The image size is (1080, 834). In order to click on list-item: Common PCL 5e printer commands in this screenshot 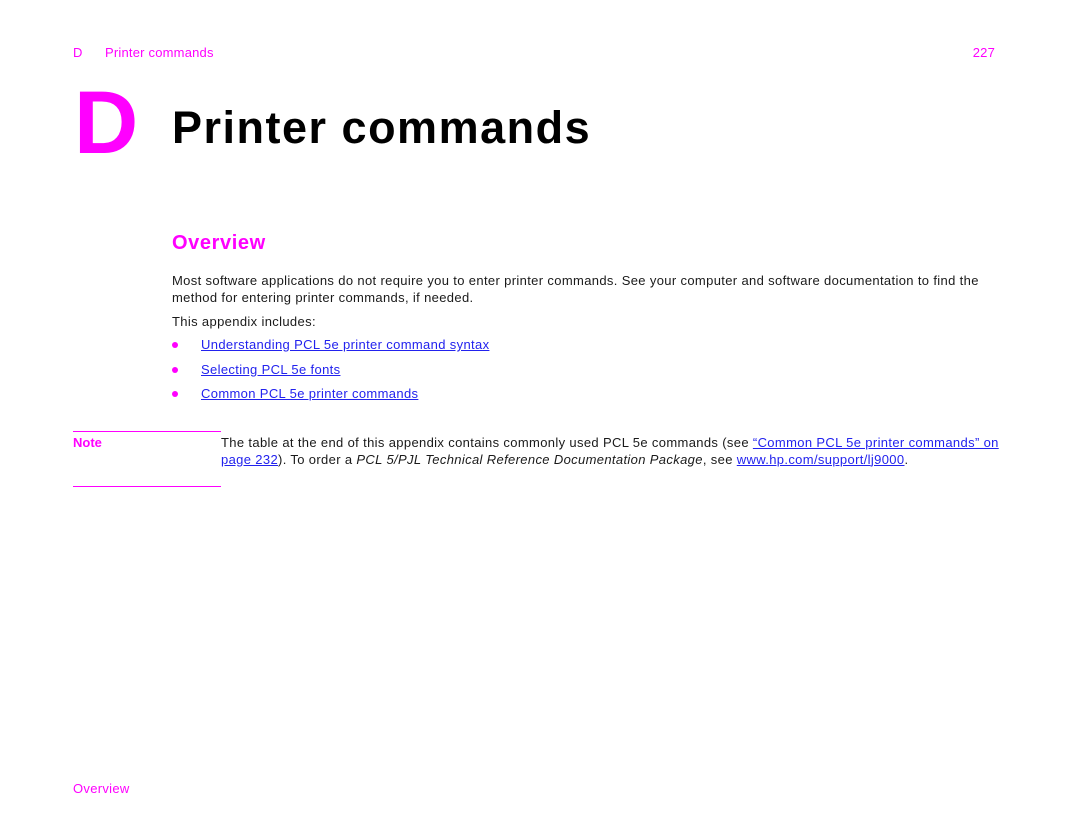, I will do `click(330, 398)`.